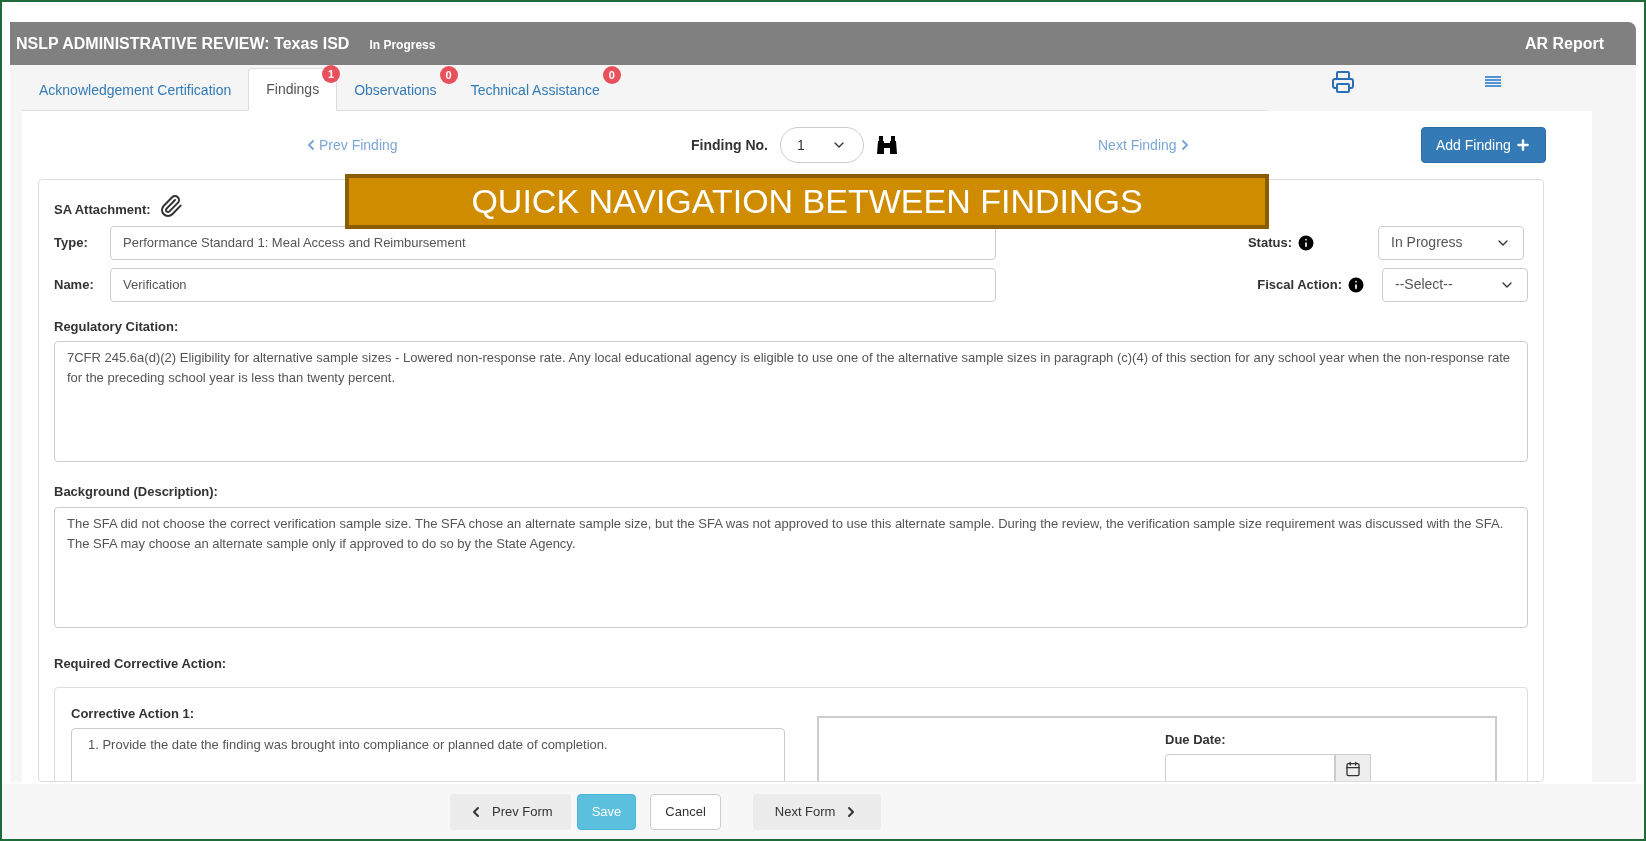 This screenshot has width=1646, height=841. Describe the element at coordinates (141, 663) in the screenshot. I see `corrective-label: Required Corrective Action:` at that location.